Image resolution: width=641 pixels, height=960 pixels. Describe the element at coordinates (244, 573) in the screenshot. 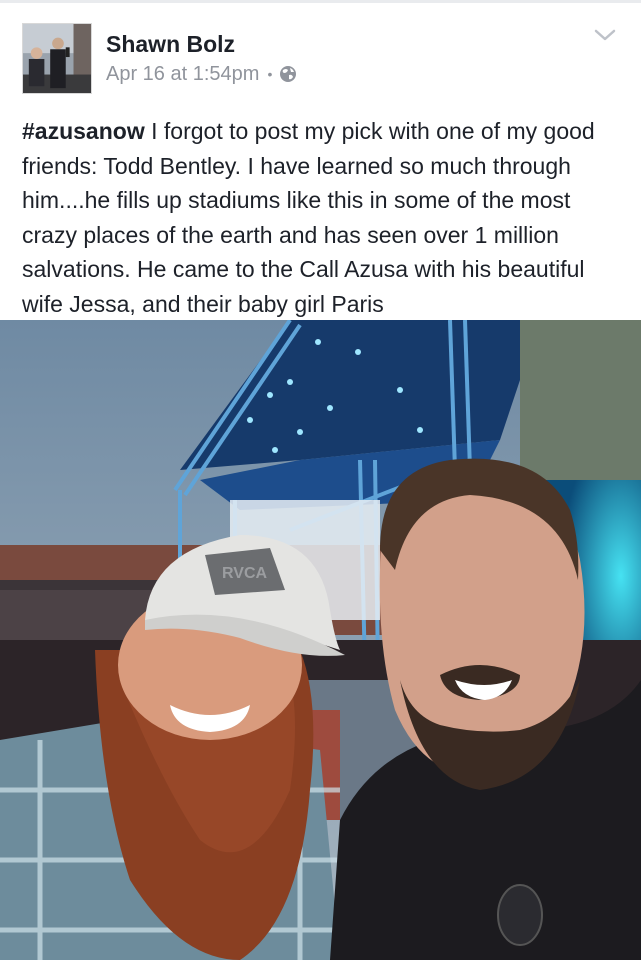

I see `hat-logo: RVCA` at that location.